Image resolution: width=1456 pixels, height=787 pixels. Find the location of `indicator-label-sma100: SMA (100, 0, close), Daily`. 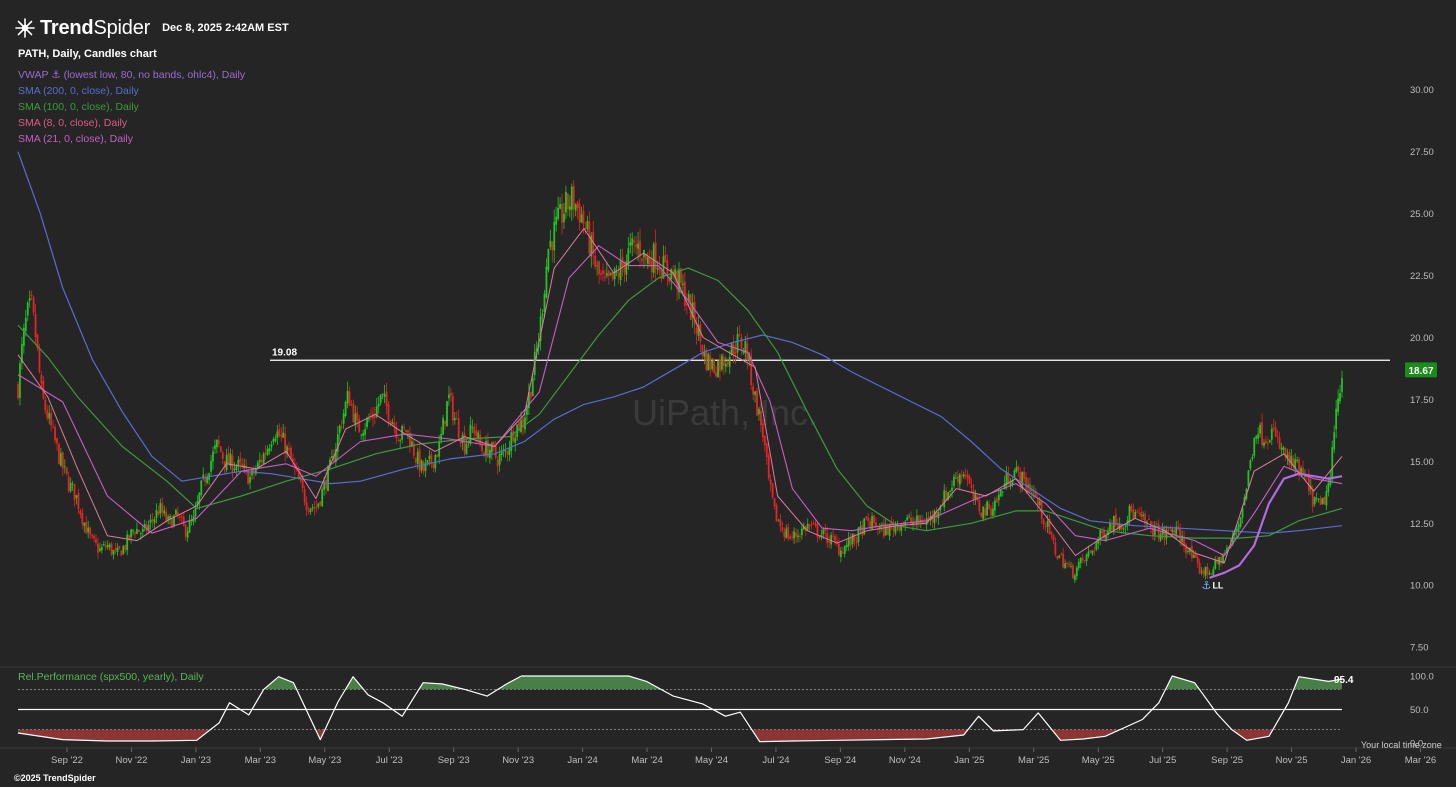

indicator-label-sma100: SMA (100, 0, close), Daily is located at coordinates (78, 107).